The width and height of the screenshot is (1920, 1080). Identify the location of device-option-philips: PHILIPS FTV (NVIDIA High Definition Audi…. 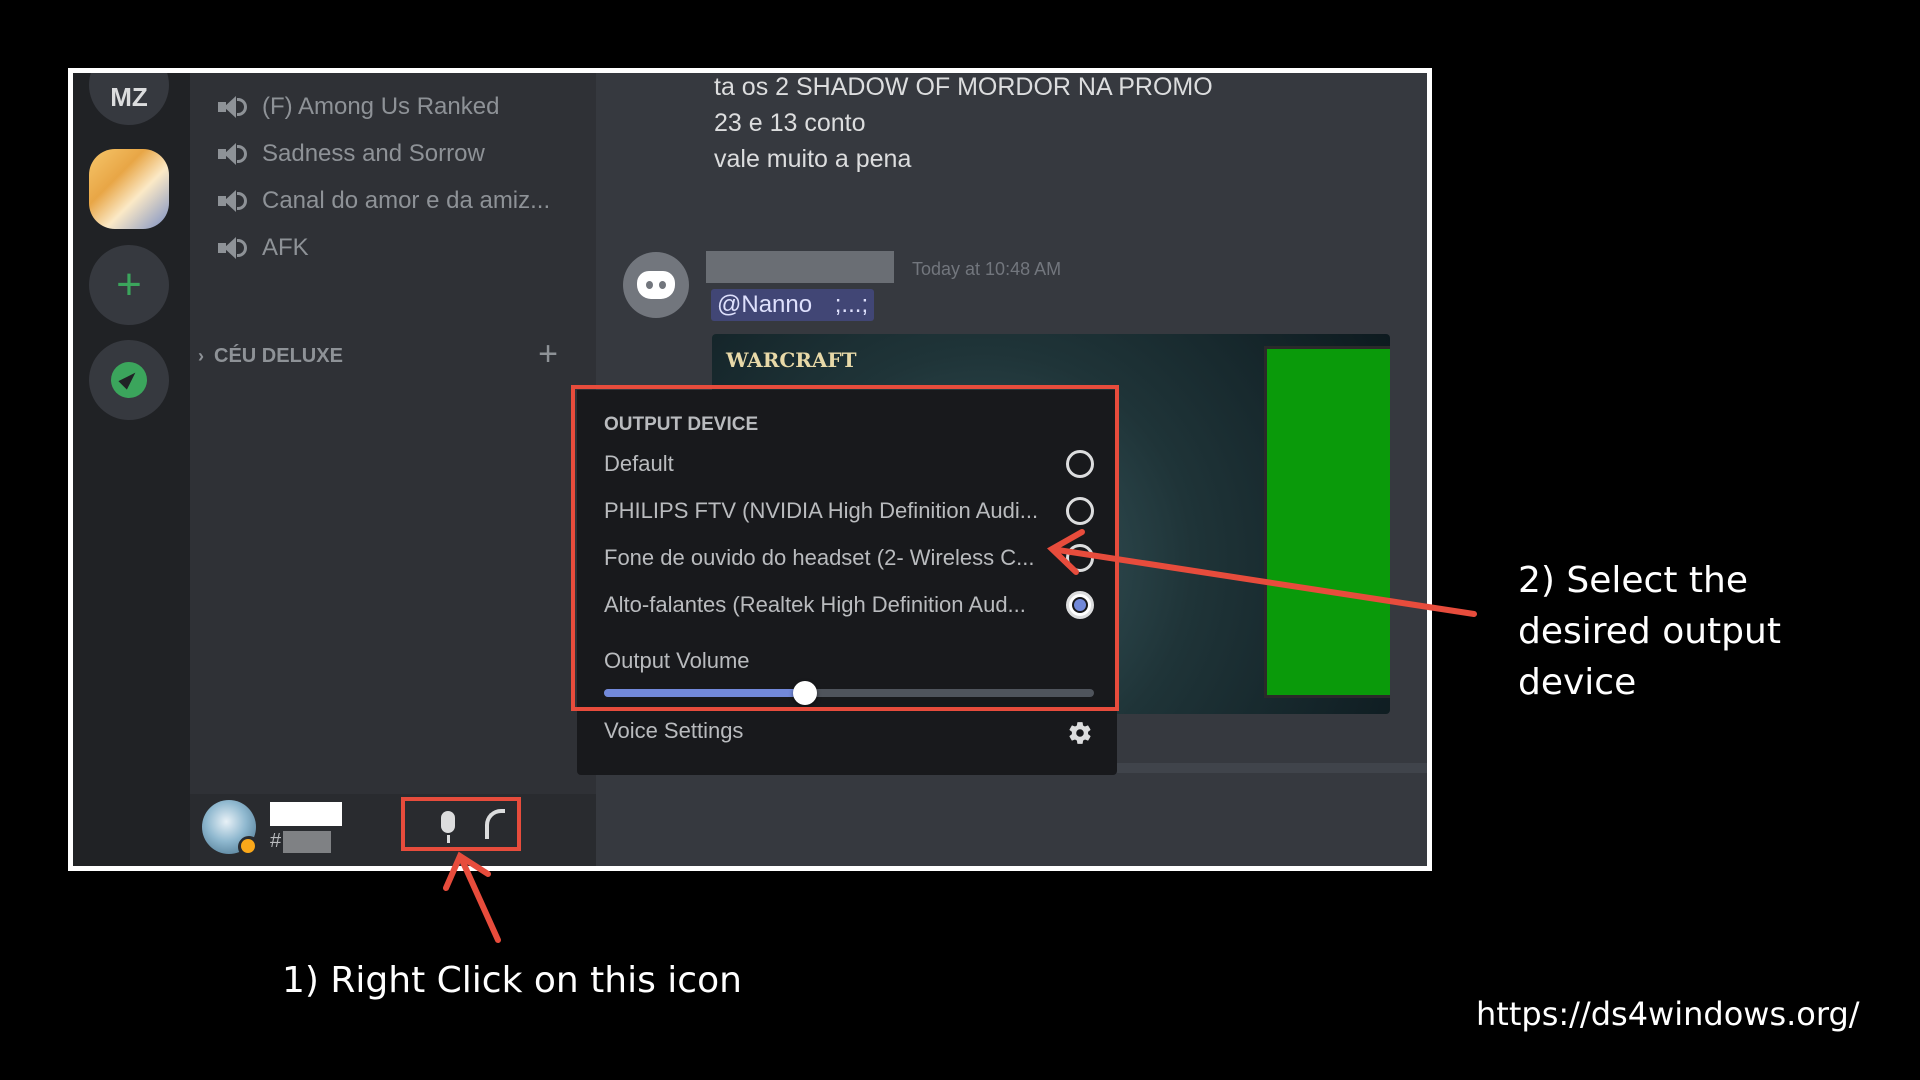
(849, 511).